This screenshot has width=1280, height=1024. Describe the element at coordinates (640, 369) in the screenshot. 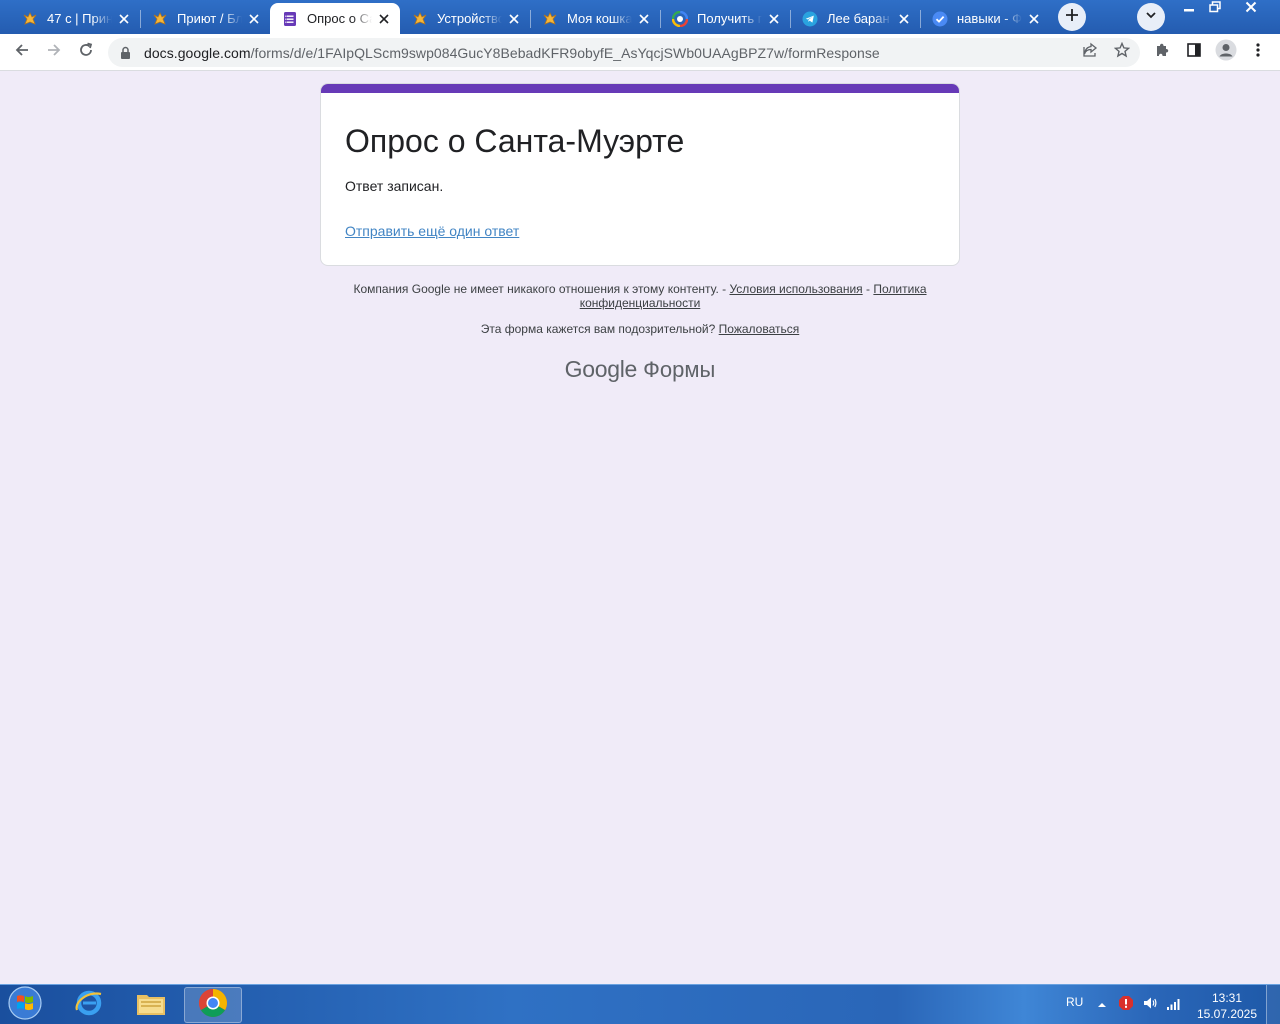

I see `google-forms-logo: Google Формы` at that location.